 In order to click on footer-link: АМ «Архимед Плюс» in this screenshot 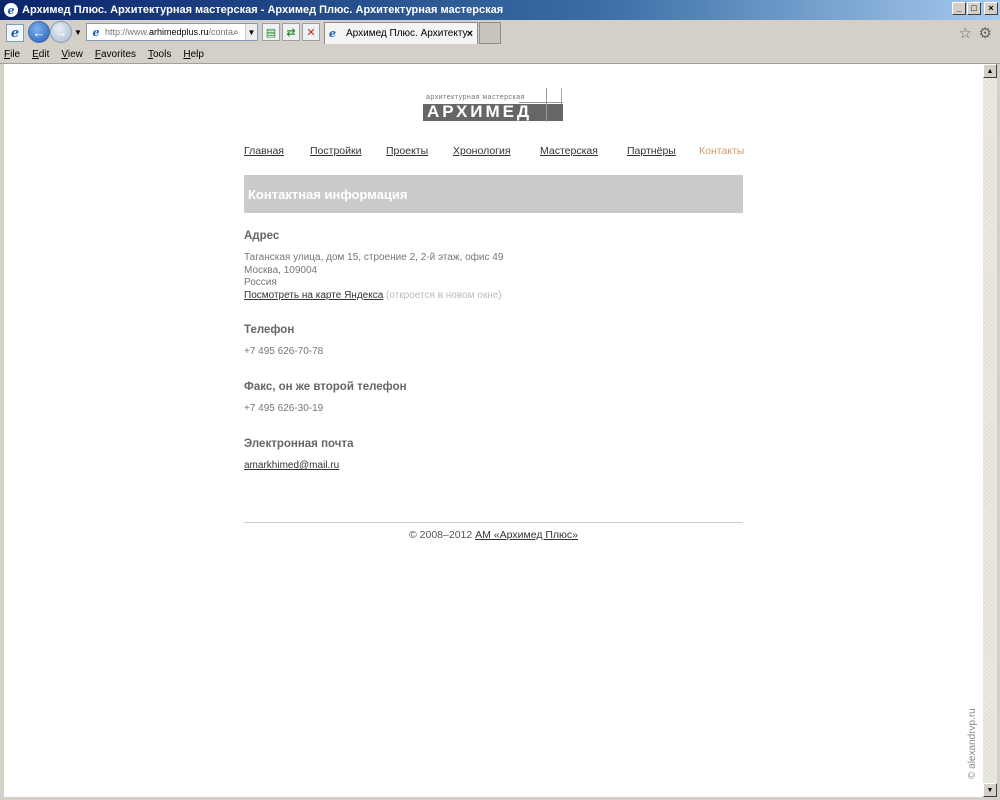, I will do `click(526, 535)`.